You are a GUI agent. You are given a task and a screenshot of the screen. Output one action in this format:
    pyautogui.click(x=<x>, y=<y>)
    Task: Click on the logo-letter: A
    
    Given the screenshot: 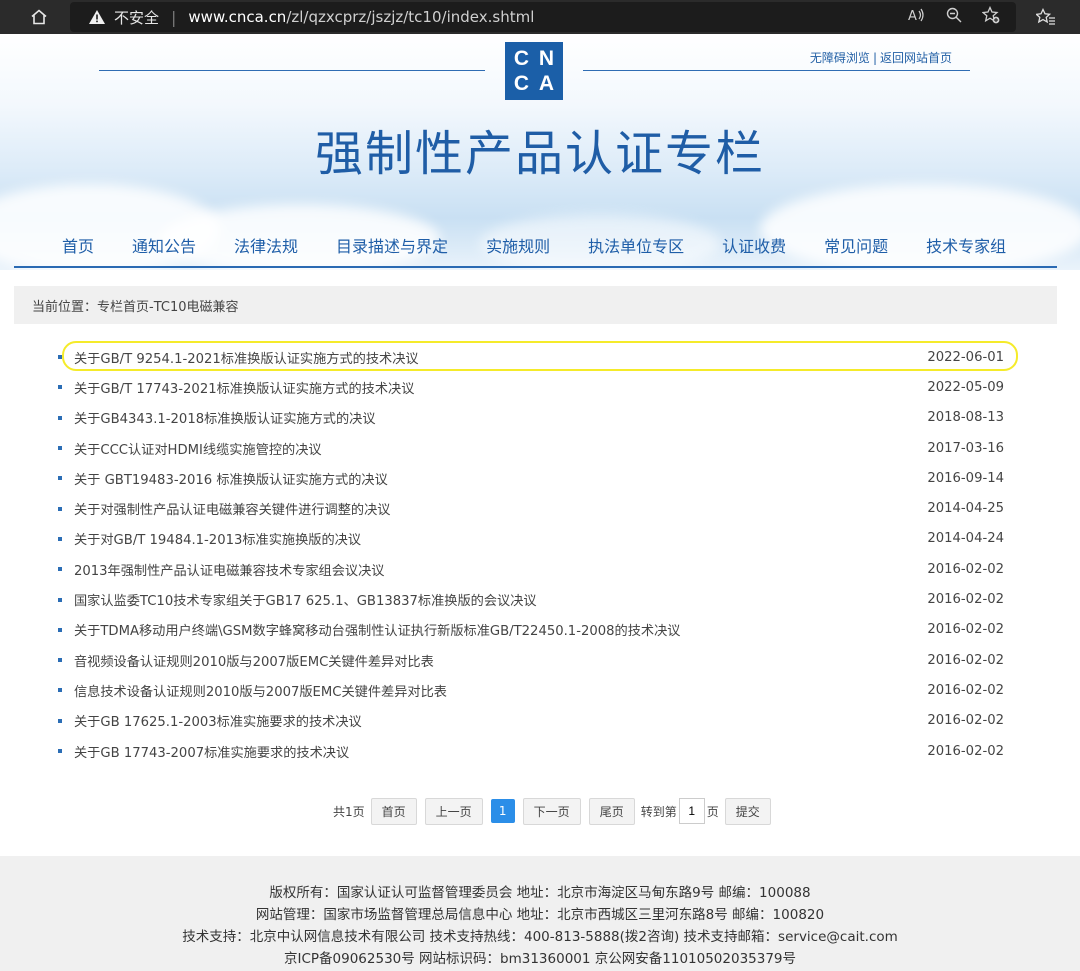 What is the action you would take?
    pyautogui.click(x=546, y=83)
    